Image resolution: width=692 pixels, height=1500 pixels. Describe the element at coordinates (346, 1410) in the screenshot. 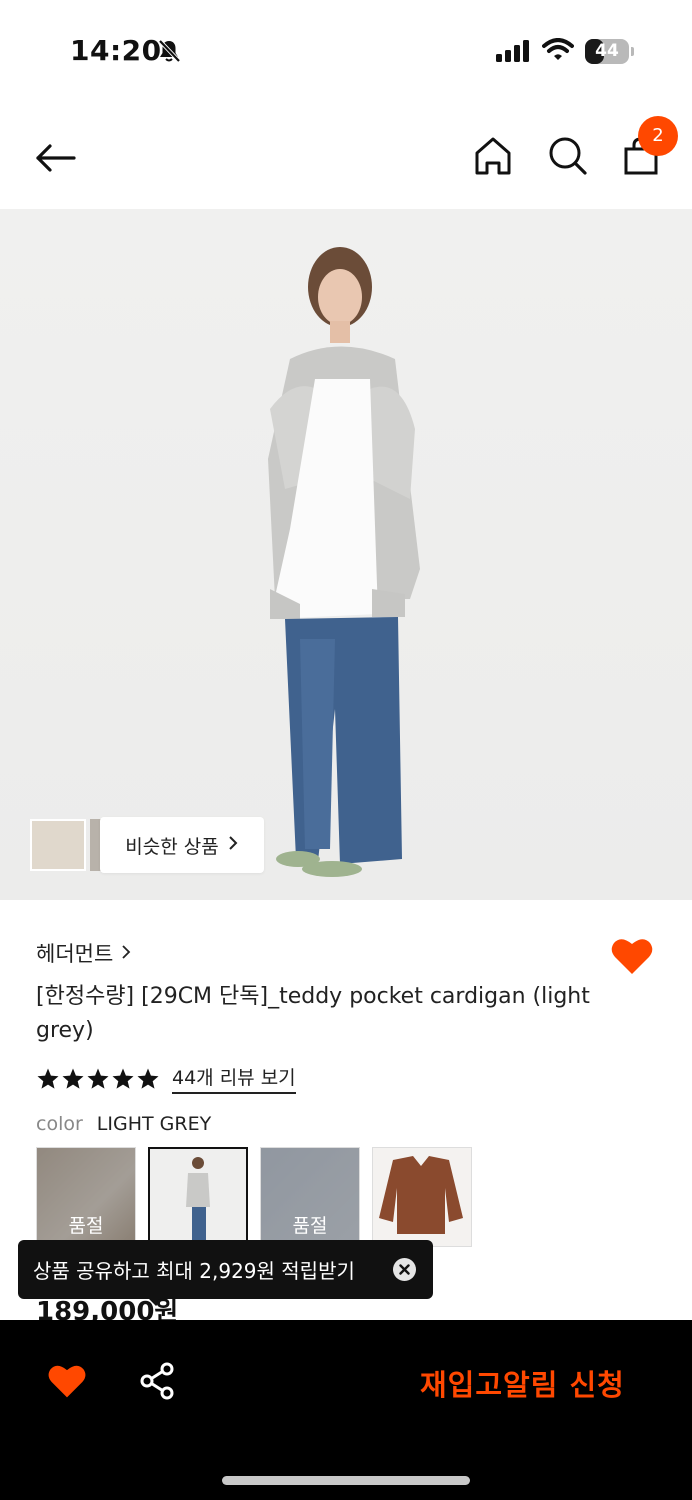

I see `bottom-action-bar: 재입고알림 신청` at that location.